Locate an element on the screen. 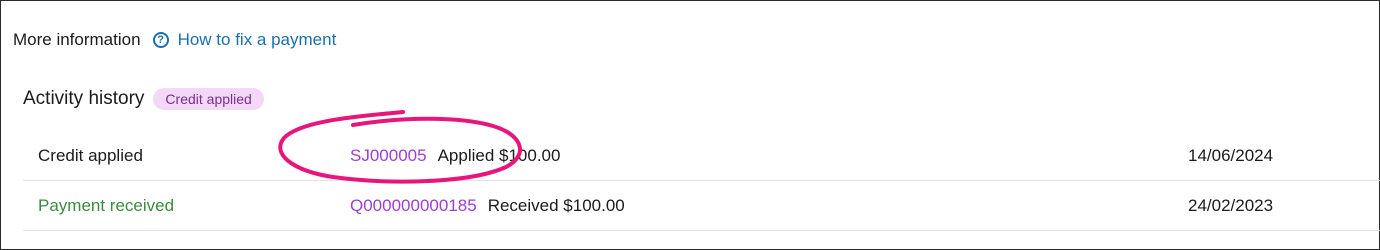 The image size is (1380, 250). activity-type: Credit applied is located at coordinates (90, 155).